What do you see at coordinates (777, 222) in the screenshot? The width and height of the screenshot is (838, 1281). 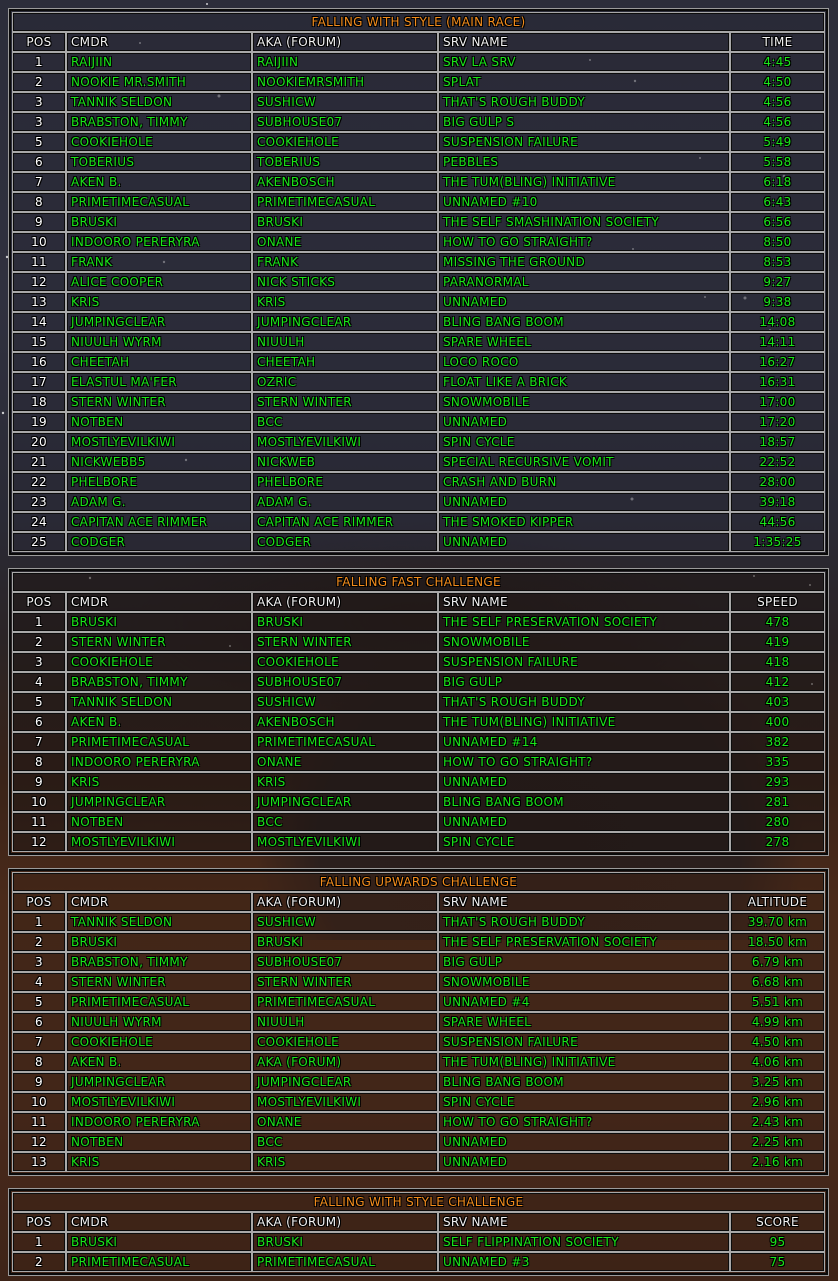 I see `value-cell: 6:56` at bounding box center [777, 222].